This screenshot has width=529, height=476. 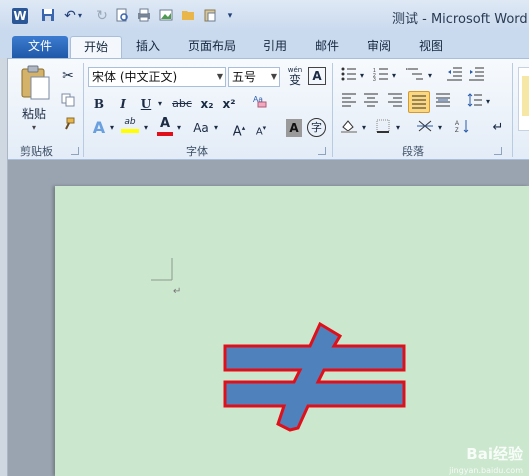 I want to click on grow-font-label: A, so click(x=237, y=132).